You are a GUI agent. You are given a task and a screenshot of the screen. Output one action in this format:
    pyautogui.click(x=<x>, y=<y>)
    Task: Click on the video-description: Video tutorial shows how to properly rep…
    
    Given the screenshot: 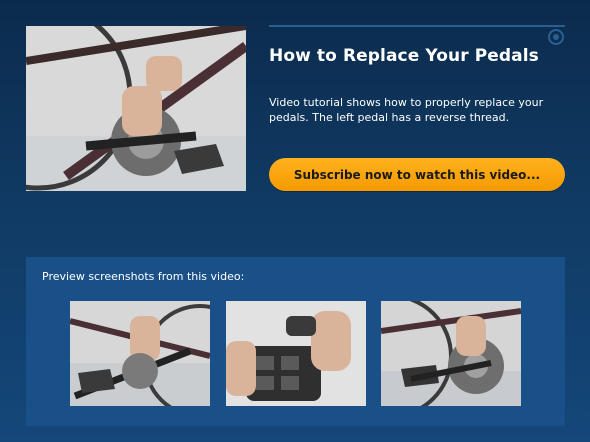 What is the action you would take?
    pyautogui.click(x=406, y=110)
    